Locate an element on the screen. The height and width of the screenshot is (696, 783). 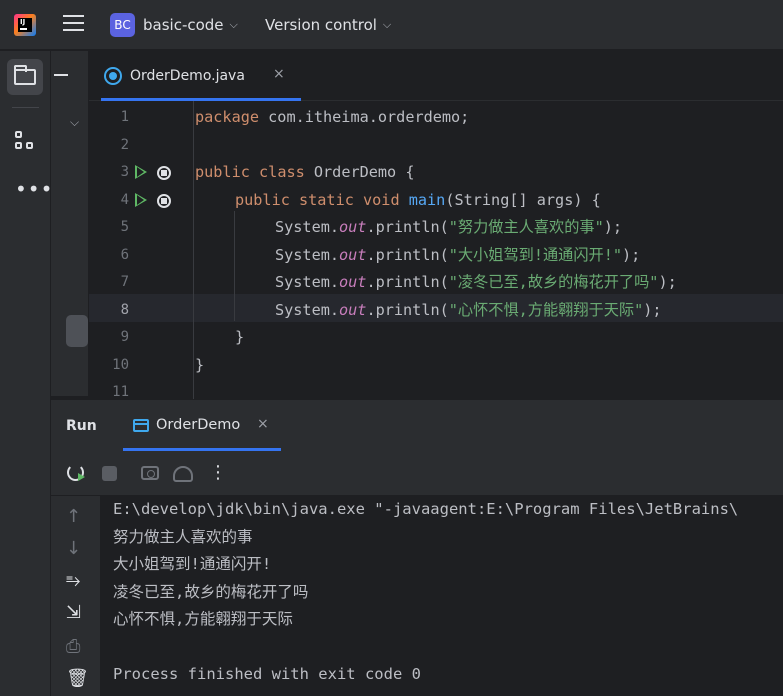
method-name: main is located at coordinates (427, 199).